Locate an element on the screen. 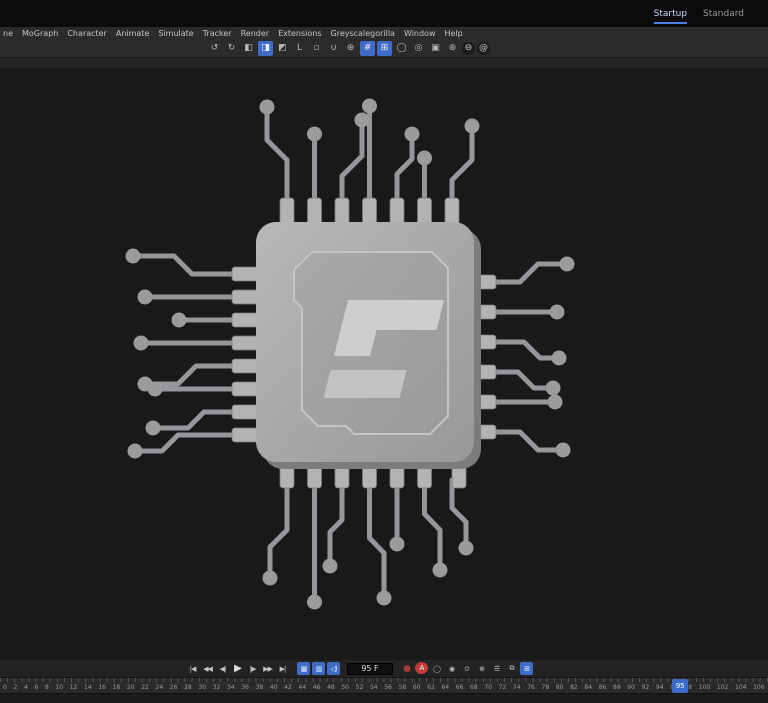  ruler-number: 38 is located at coordinates (259, 687).